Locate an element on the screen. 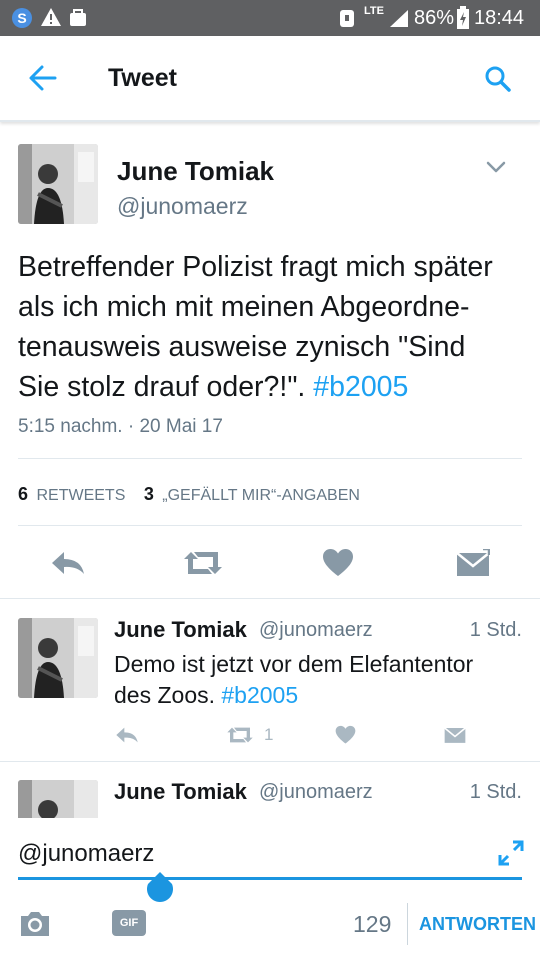 Image resolution: width=540 pixels, height=960 pixels. battery-icon is located at coordinates (463, 20).